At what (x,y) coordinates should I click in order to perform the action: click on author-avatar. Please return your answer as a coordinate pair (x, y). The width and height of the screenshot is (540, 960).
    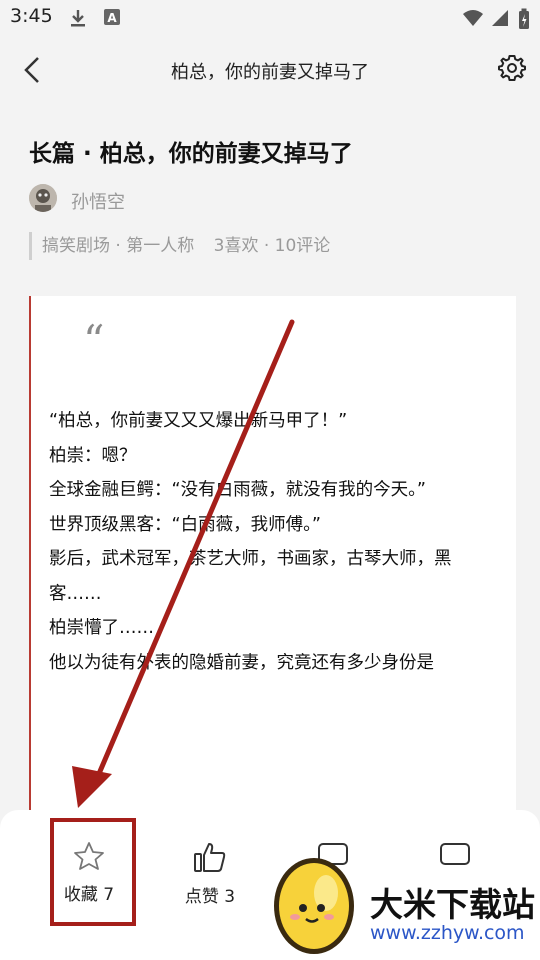
    Looking at the image, I should click on (43, 198).